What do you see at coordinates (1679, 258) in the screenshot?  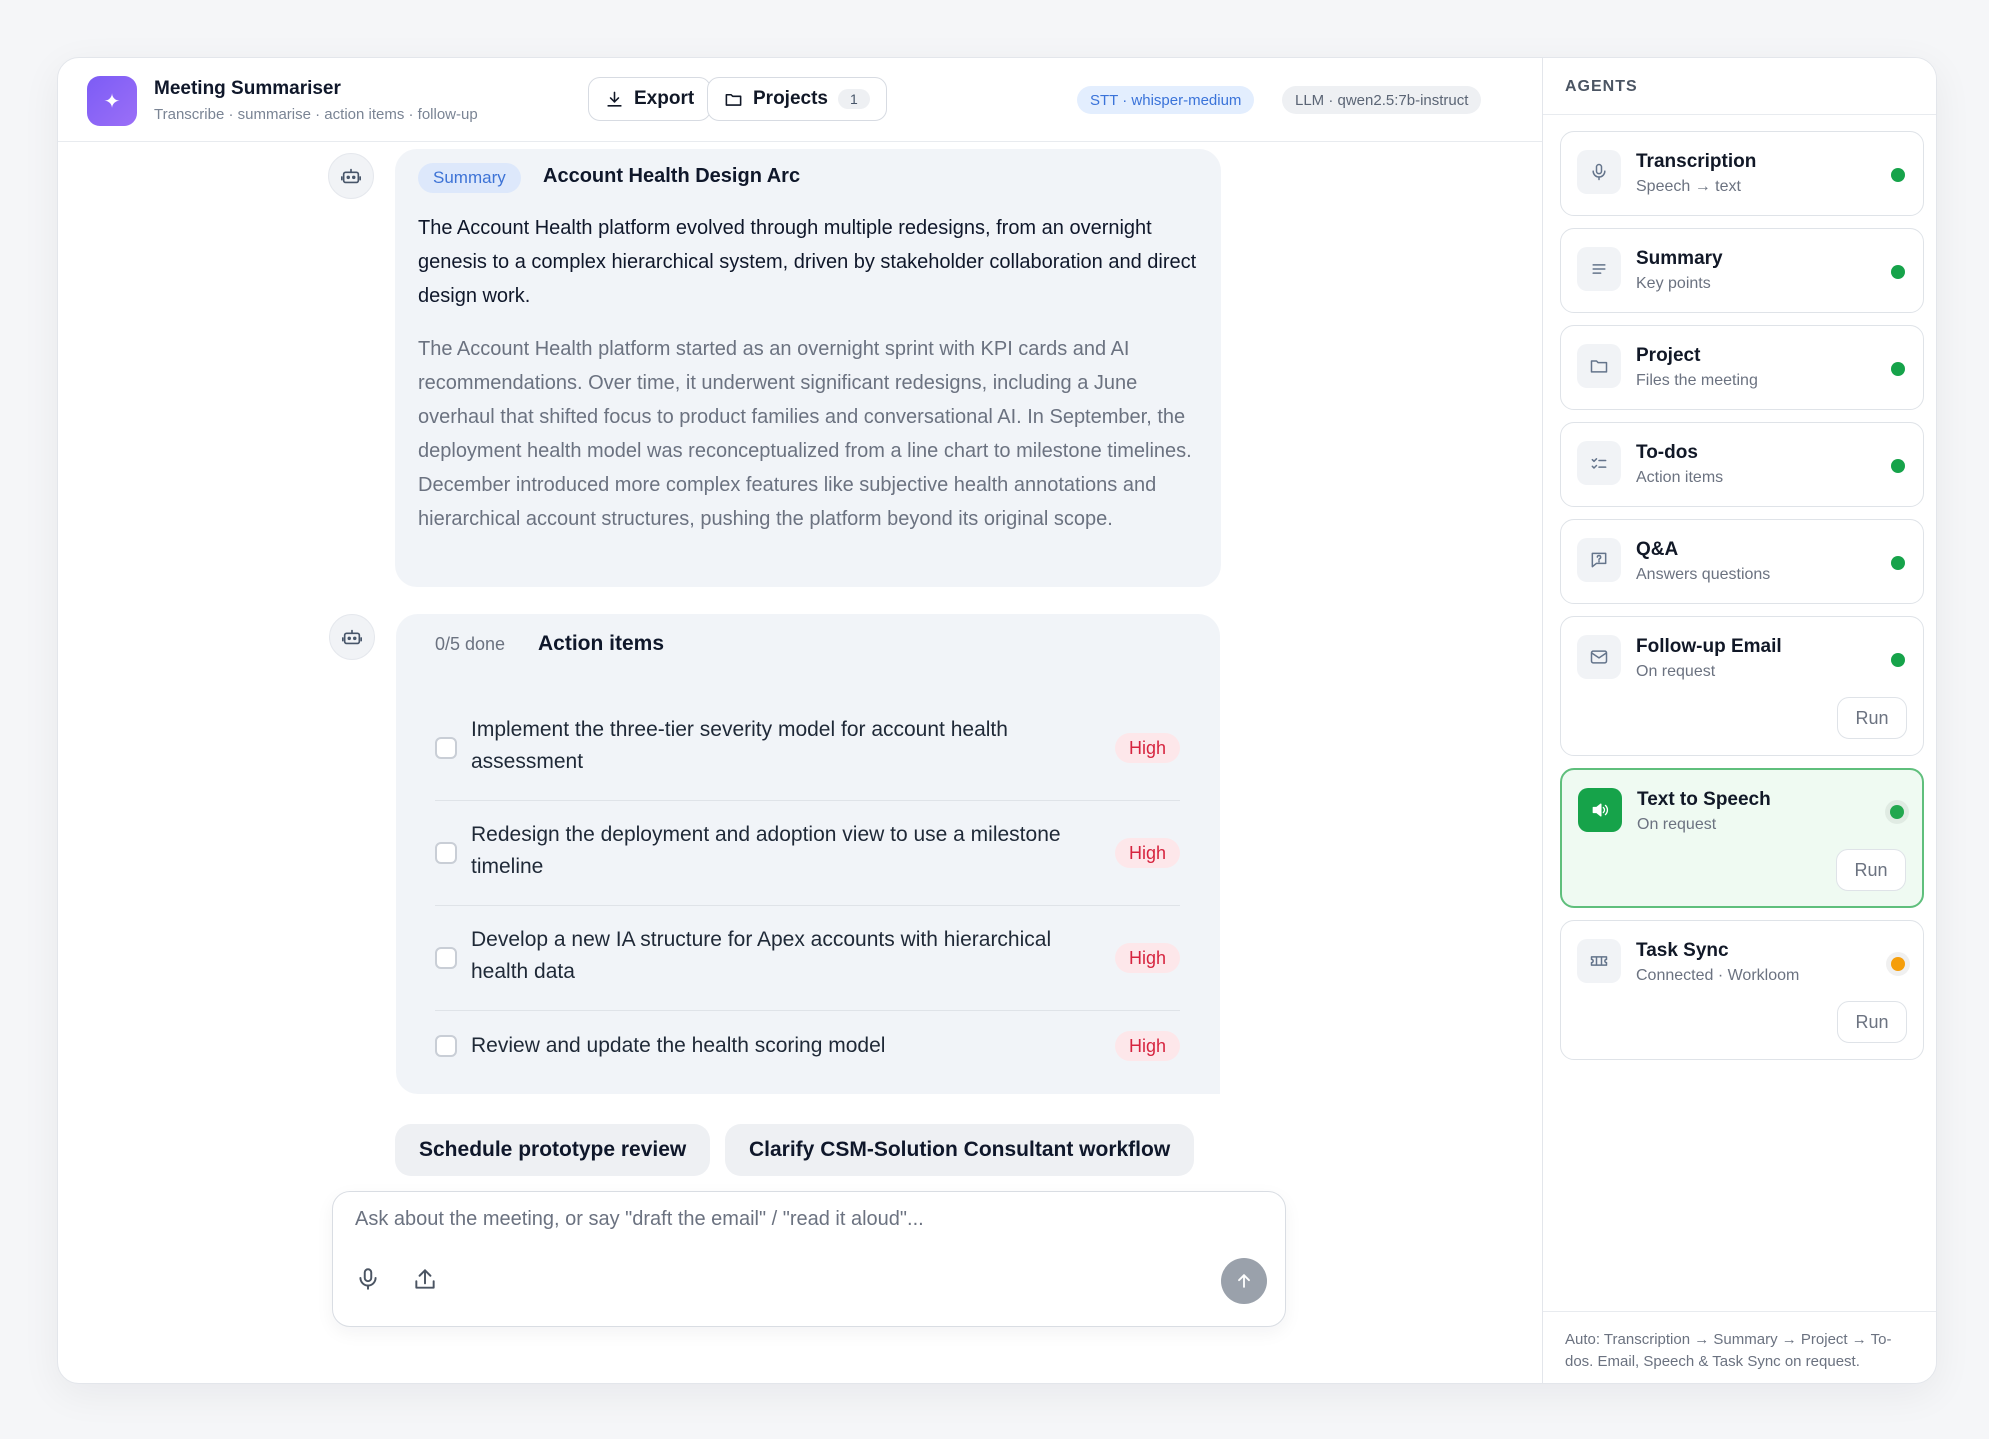 I see `agent-name: Summary` at bounding box center [1679, 258].